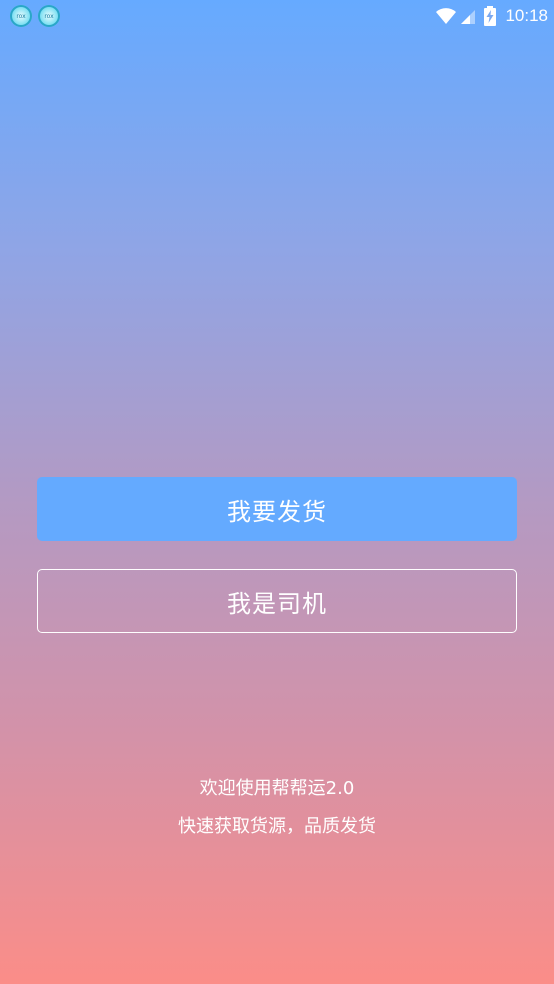 Image resolution: width=554 pixels, height=984 pixels. What do you see at coordinates (277, 16) in the screenshot?
I see `status-bar: rox rox 10:18` at bounding box center [277, 16].